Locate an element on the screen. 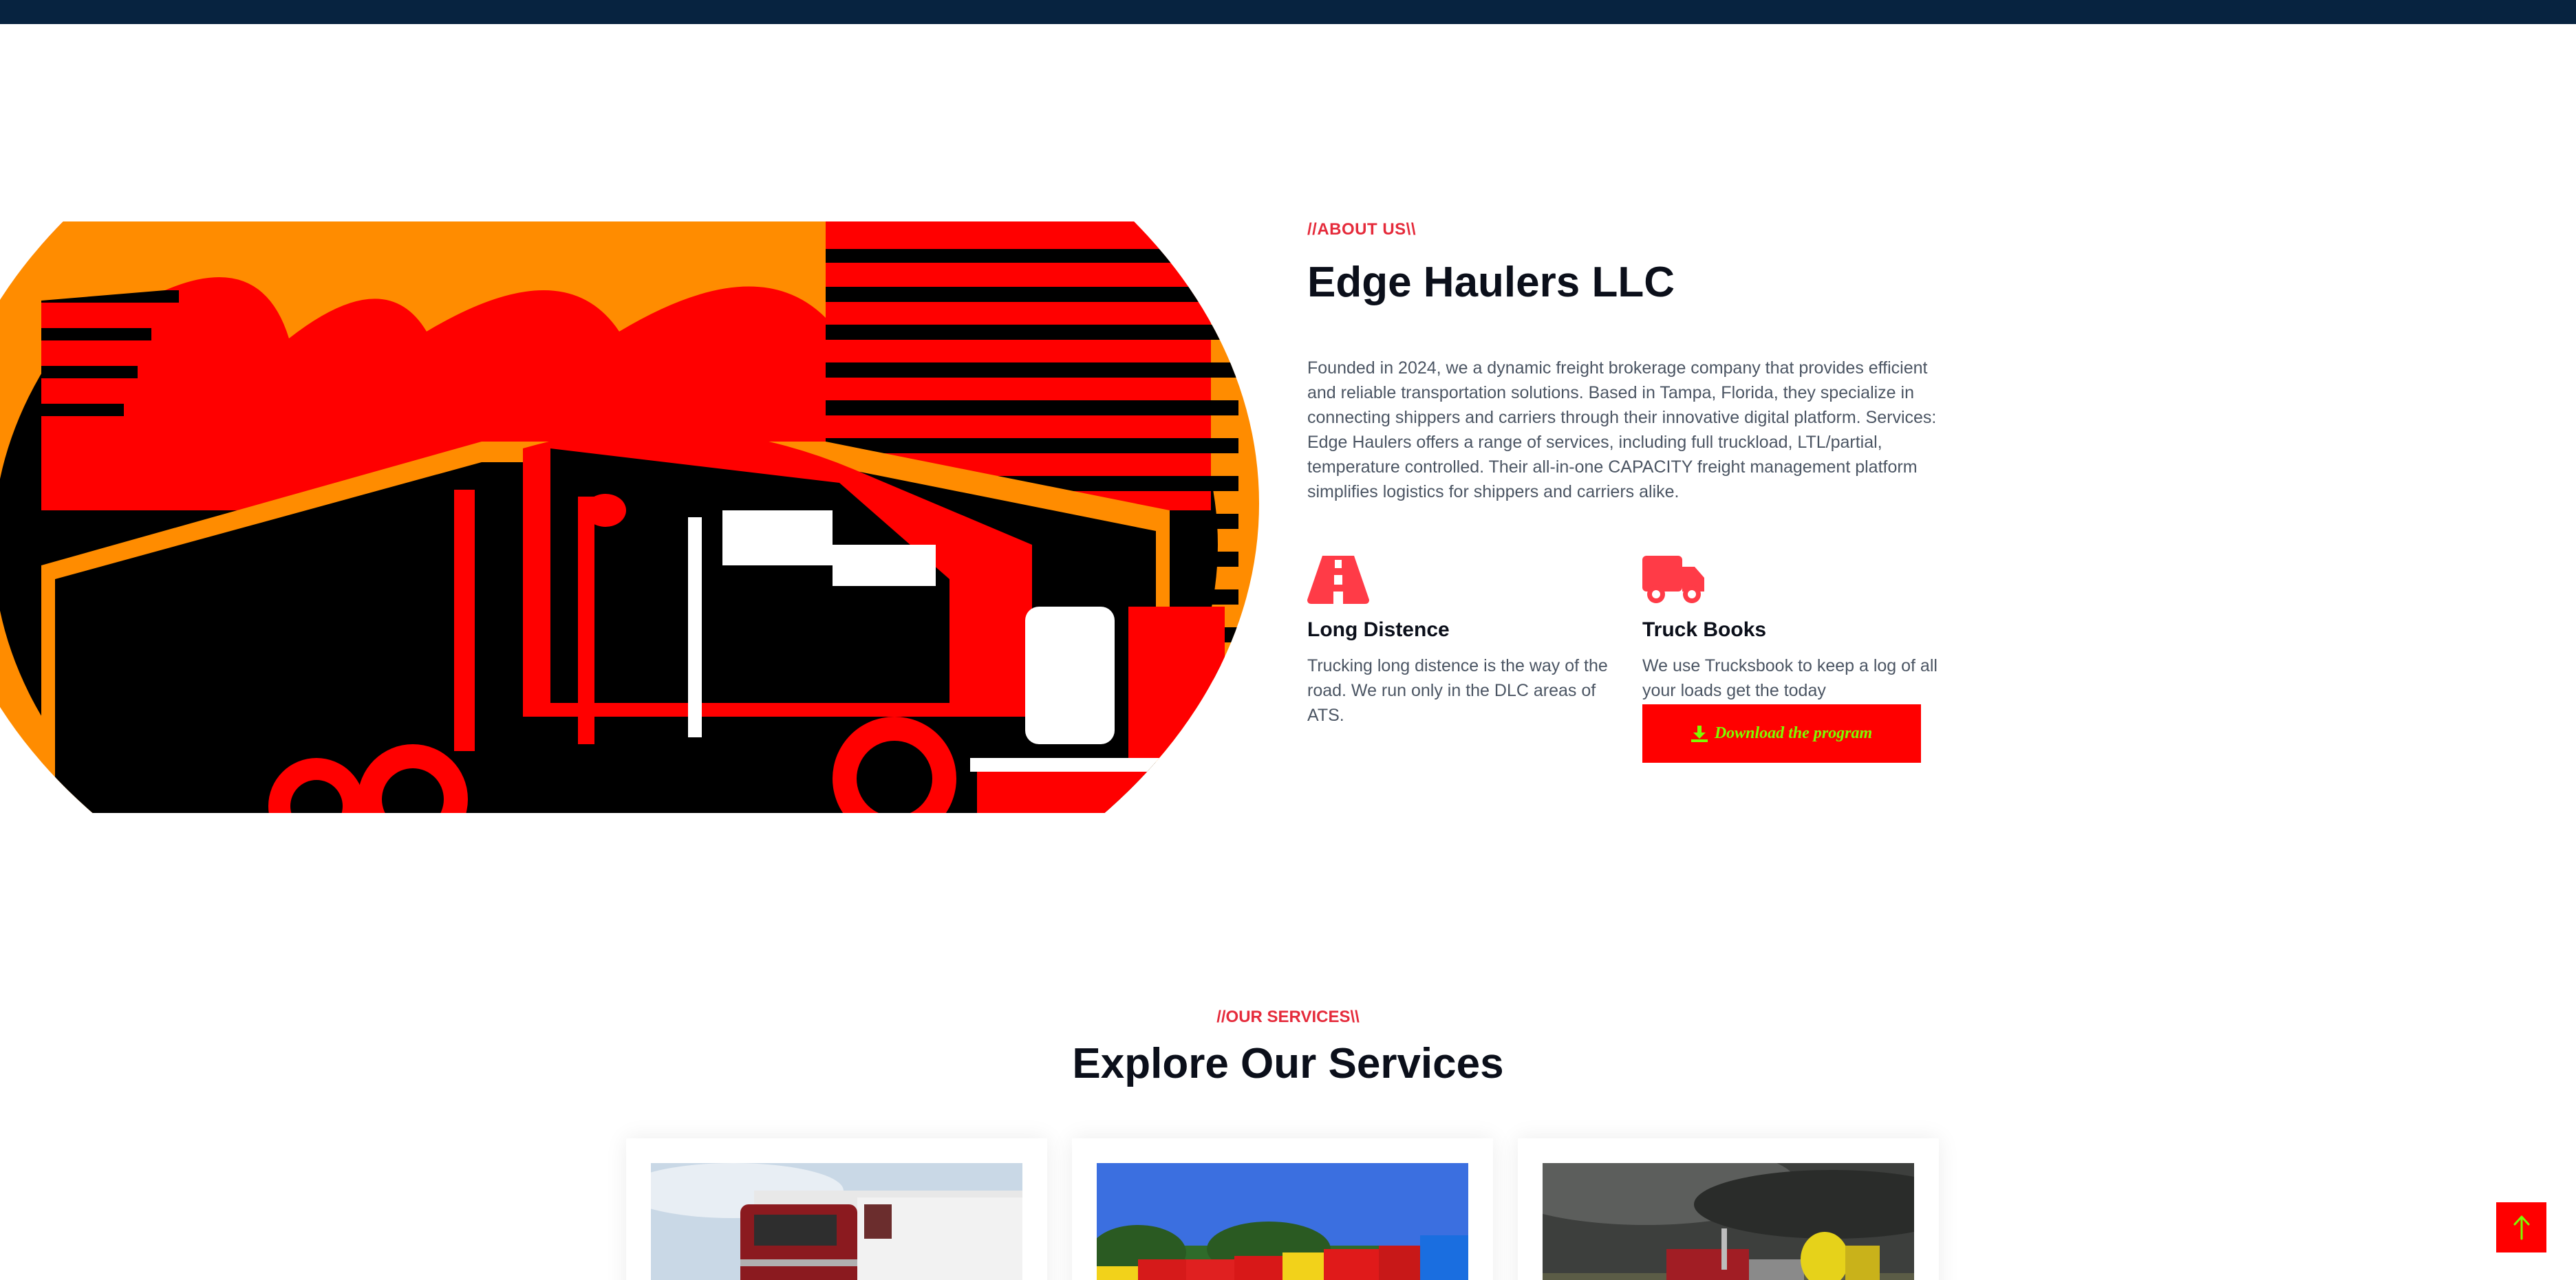  feature-title: Truck Books is located at coordinates (1704, 629).